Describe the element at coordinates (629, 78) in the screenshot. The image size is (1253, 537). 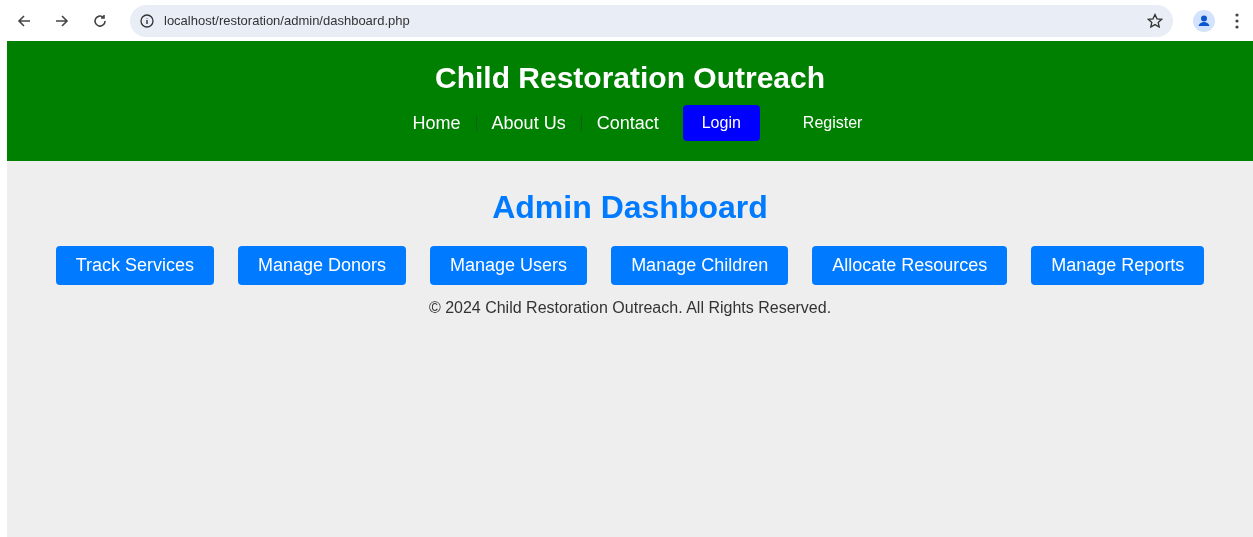
I see `site-title: Child Restoration Outreach` at that location.